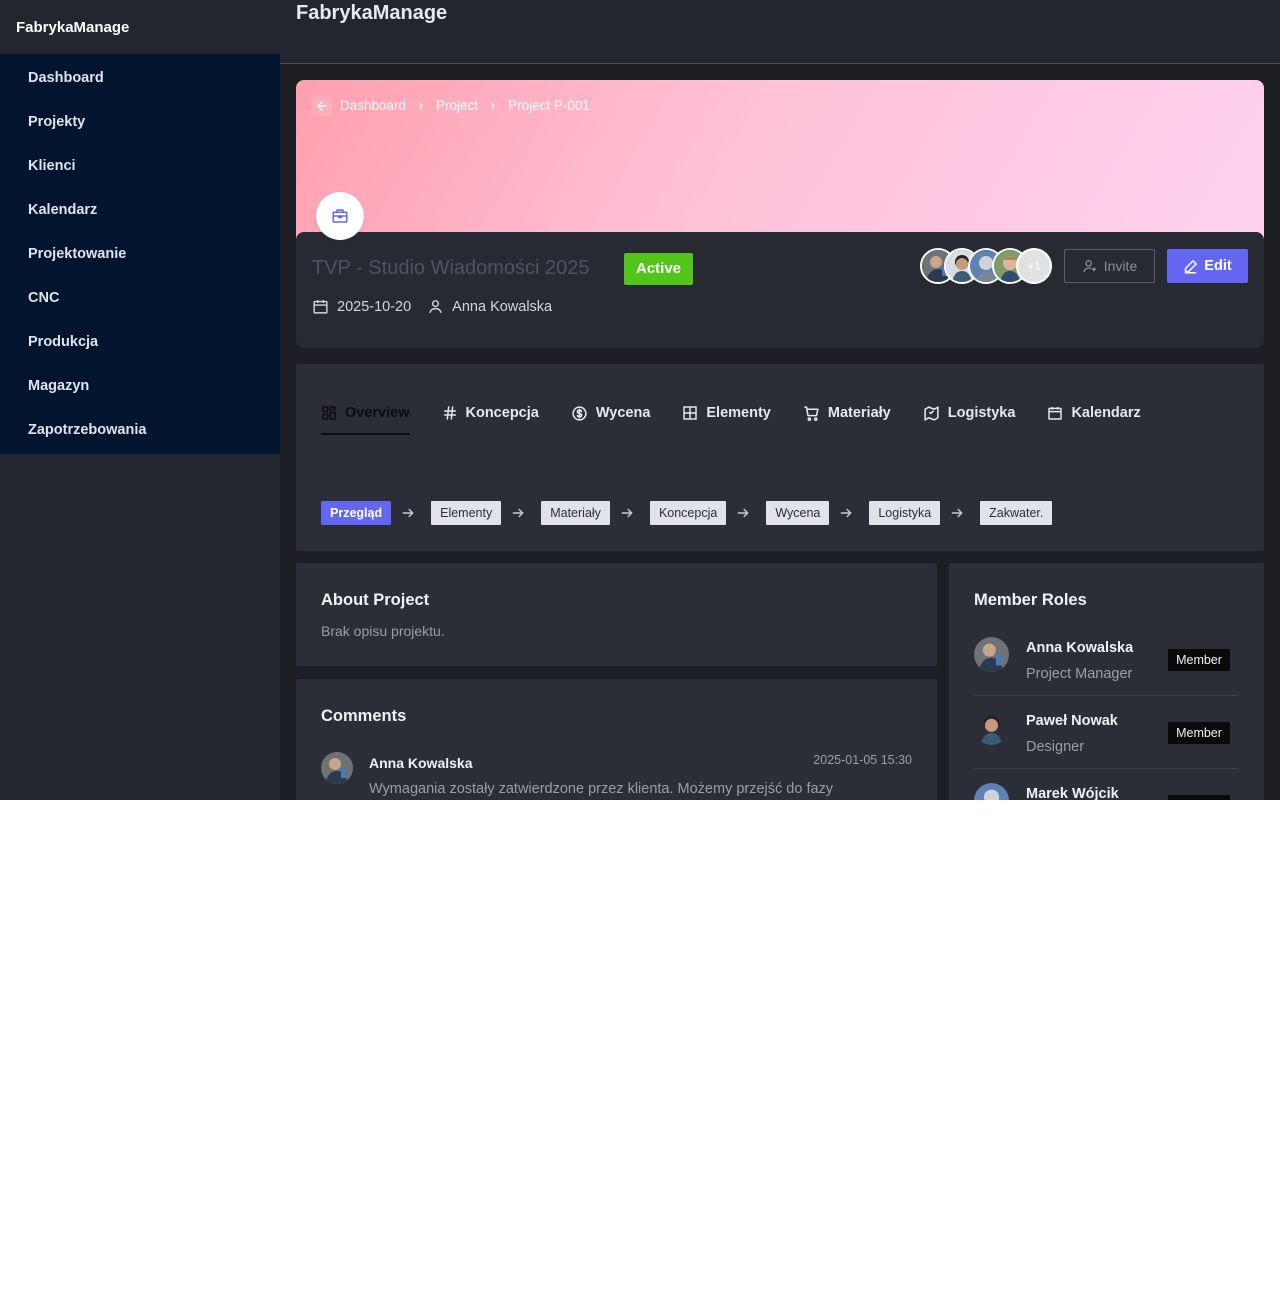  What do you see at coordinates (1030, 600) in the screenshot?
I see `member-roles-title: Member Roles` at bounding box center [1030, 600].